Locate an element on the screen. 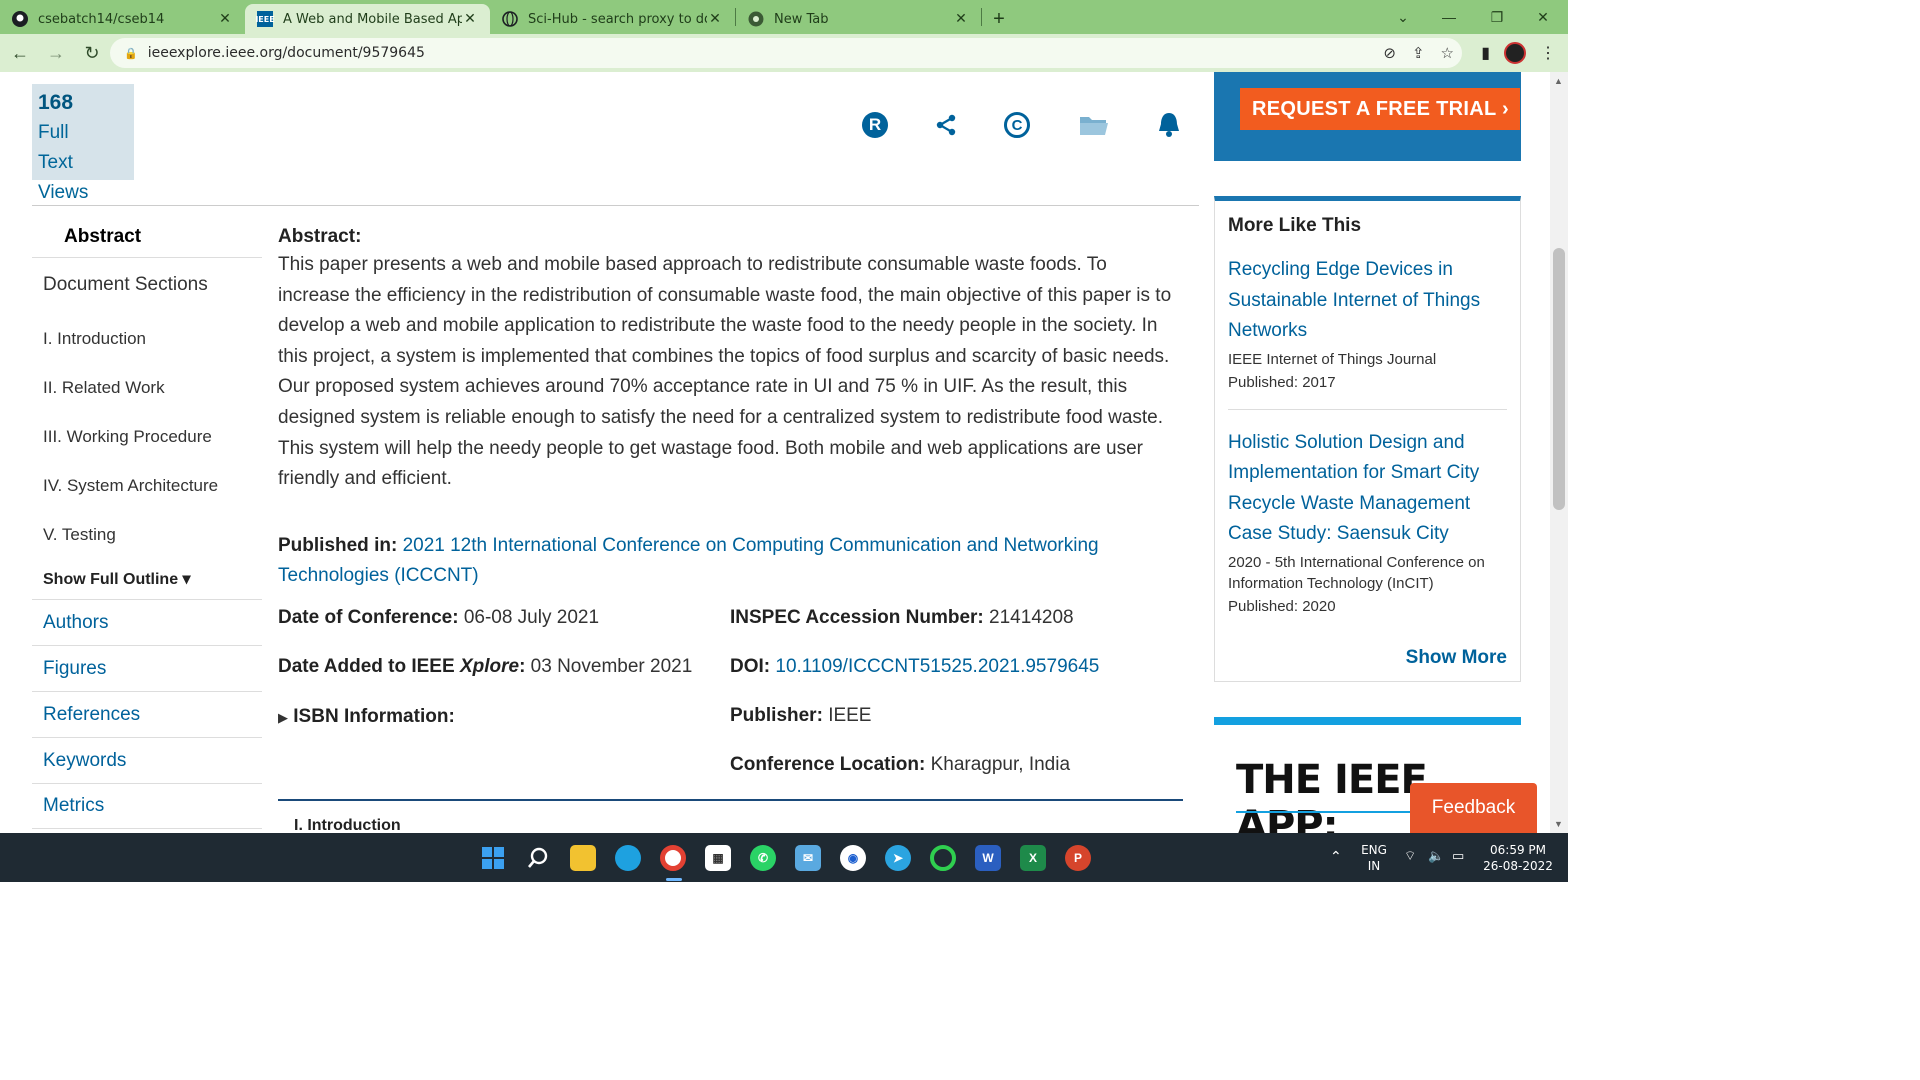 The image size is (1920, 1080). wifi-icon: ⌔ is located at coordinates (1410, 857).